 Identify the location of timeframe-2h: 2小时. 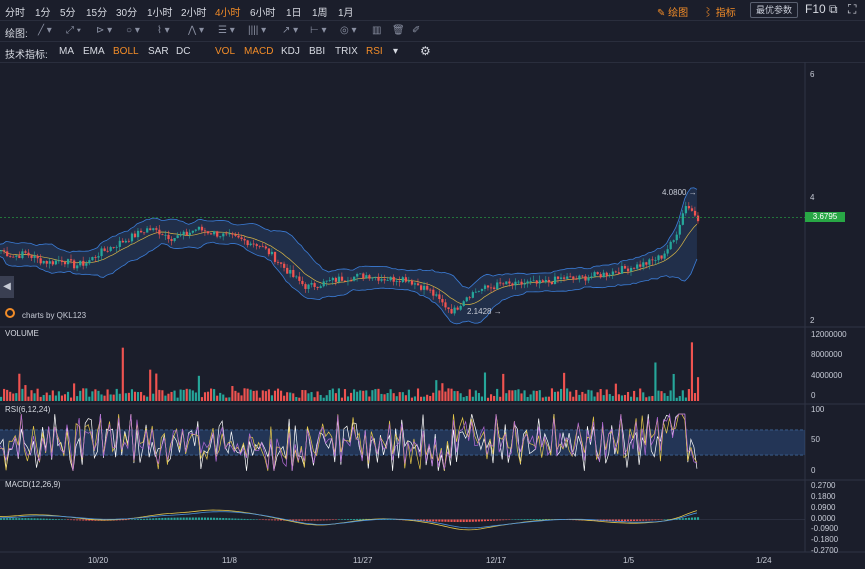
(194, 11).